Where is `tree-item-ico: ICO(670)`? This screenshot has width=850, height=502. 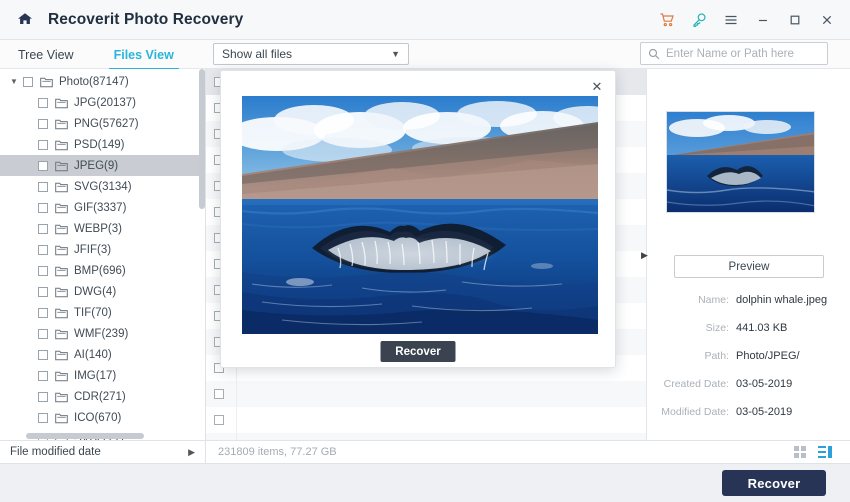
tree-item-ico: ICO(670) is located at coordinates (102, 417).